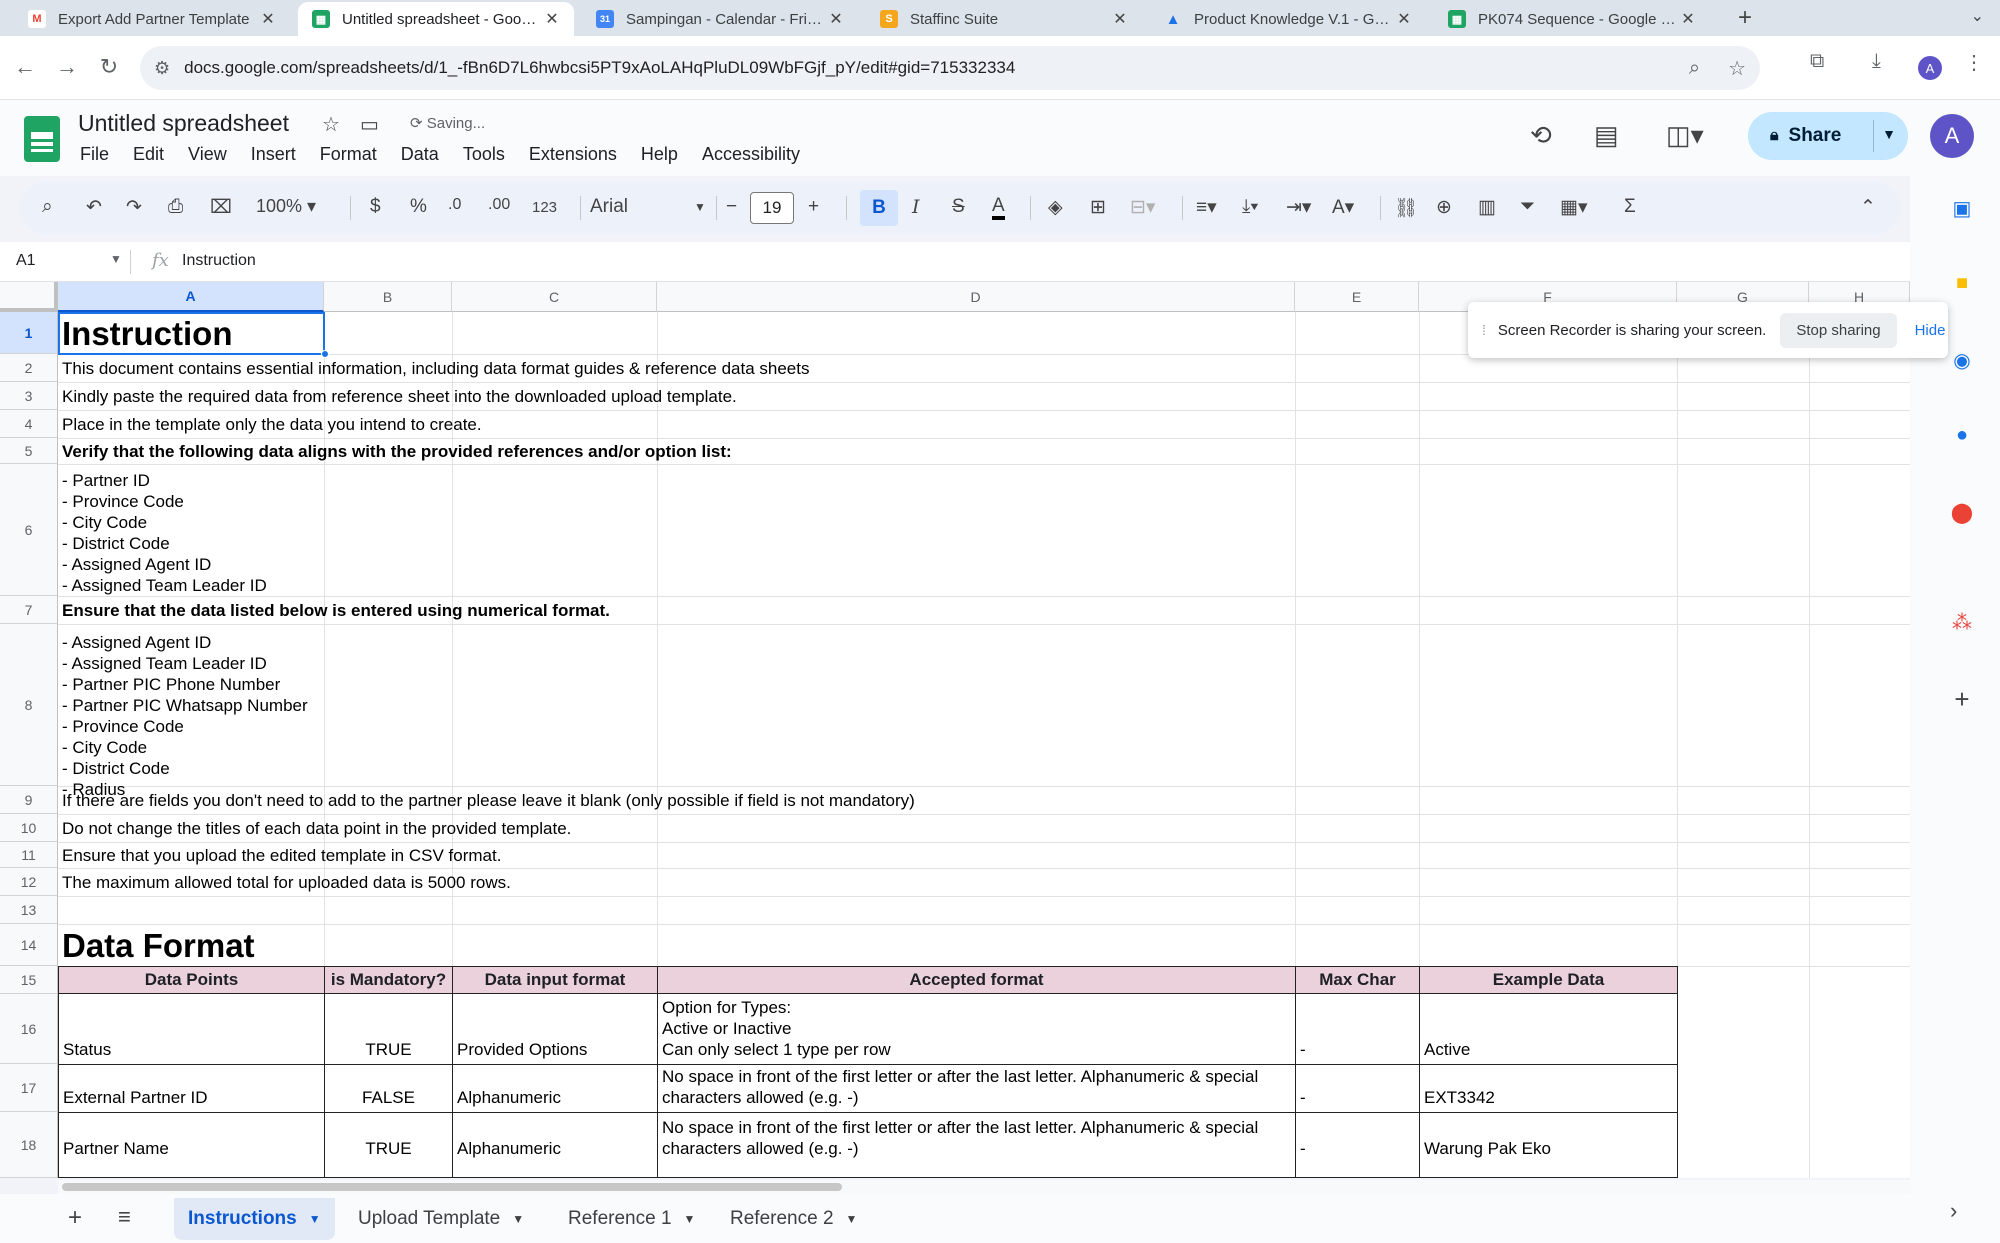  What do you see at coordinates (29, 855) in the screenshot?
I see `row-header: 11` at bounding box center [29, 855].